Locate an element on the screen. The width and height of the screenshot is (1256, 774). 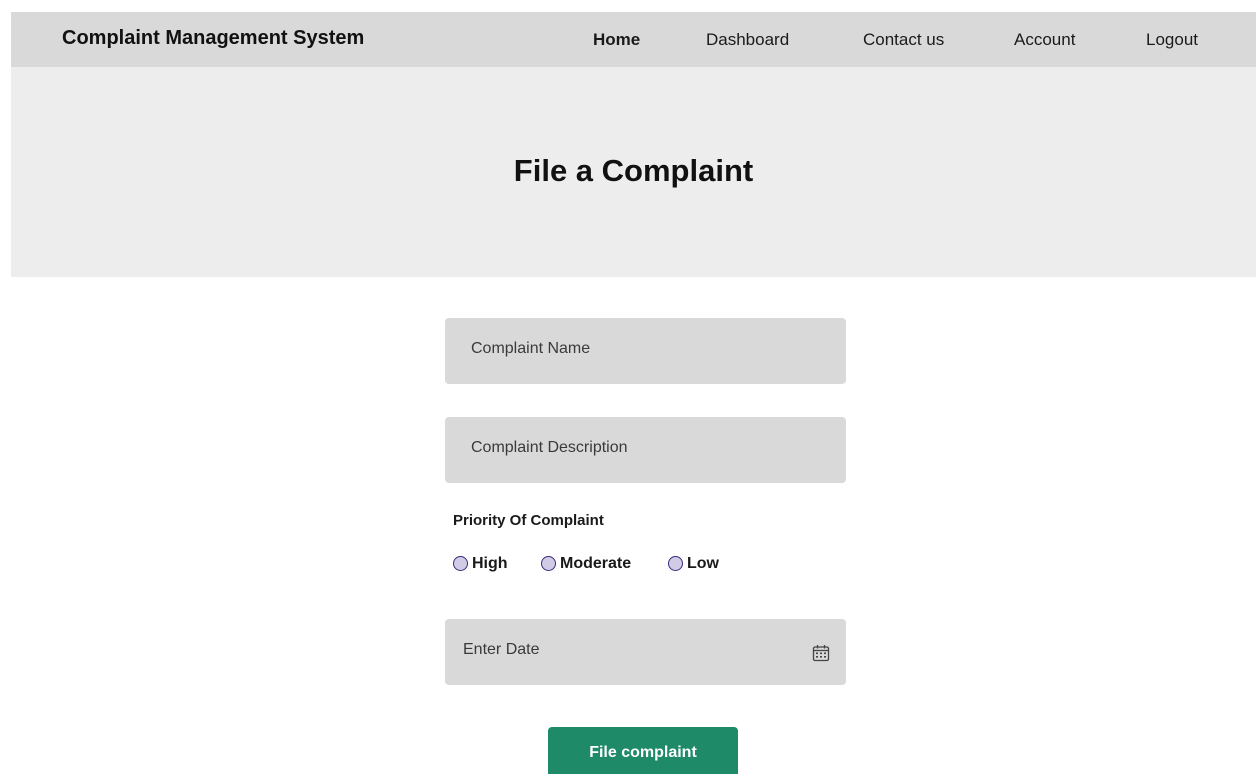
complaint-name-field: Complaint Name is located at coordinates (645, 351).